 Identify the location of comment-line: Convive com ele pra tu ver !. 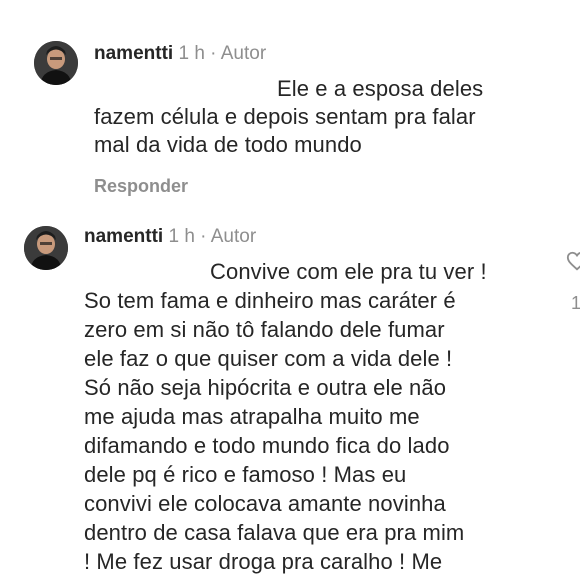
(348, 271).